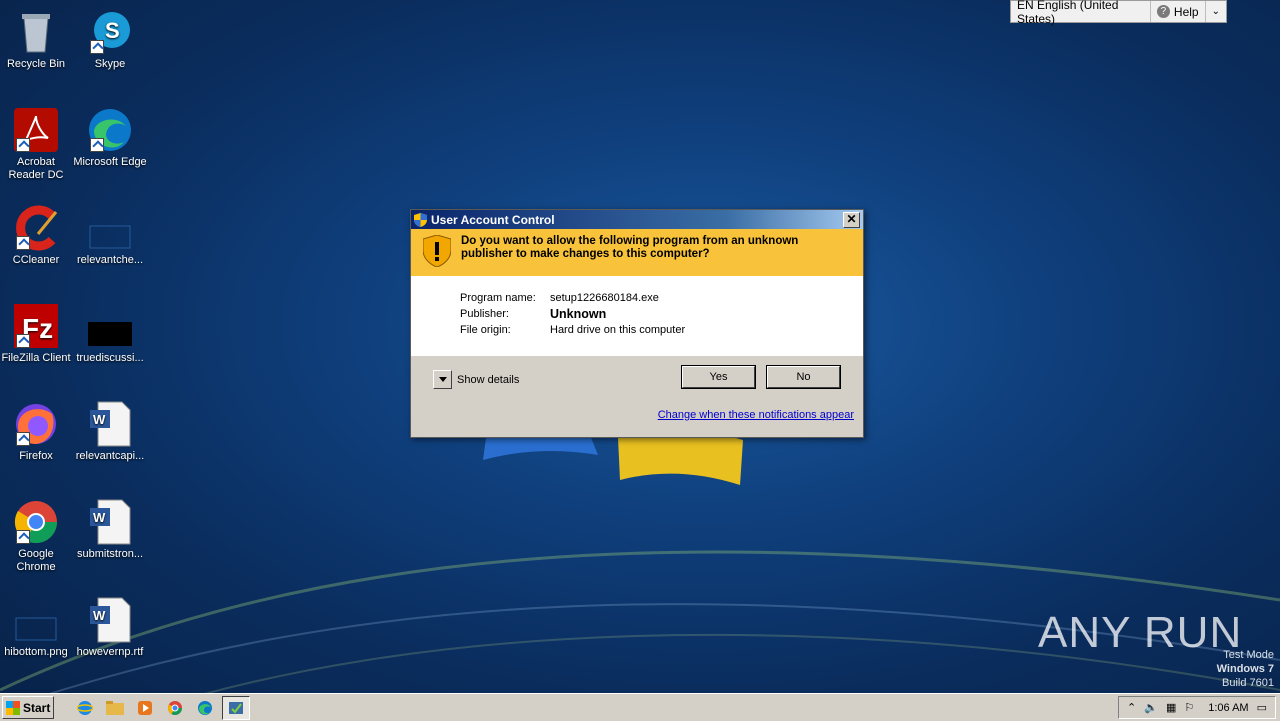  What do you see at coordinates (36, 32) in the screenshot?
I see `recycle-bin-icon` at bounding box center [36, 32].